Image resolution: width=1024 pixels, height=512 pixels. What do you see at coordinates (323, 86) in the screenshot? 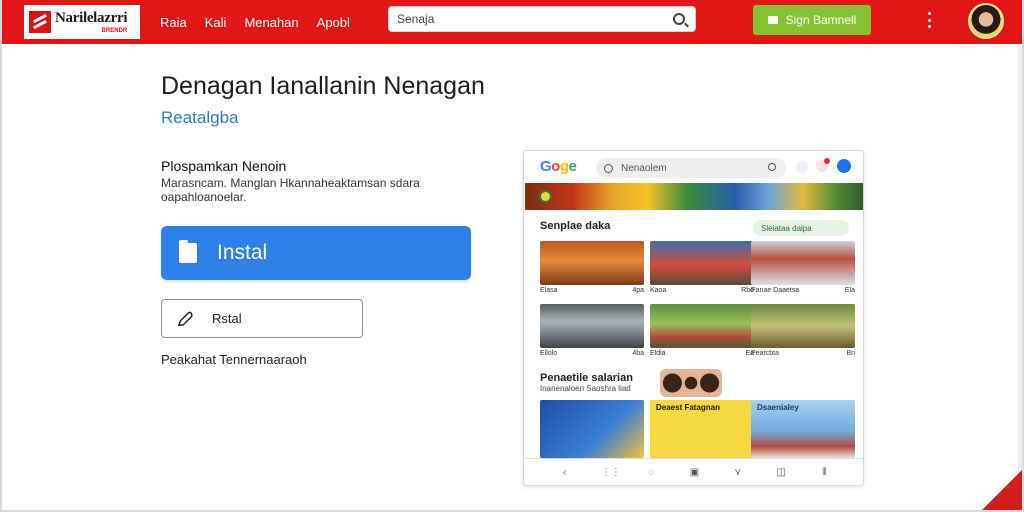
I see `page-title: Denagan Ianallanin Nenagan` at bounding box center [323, 86].